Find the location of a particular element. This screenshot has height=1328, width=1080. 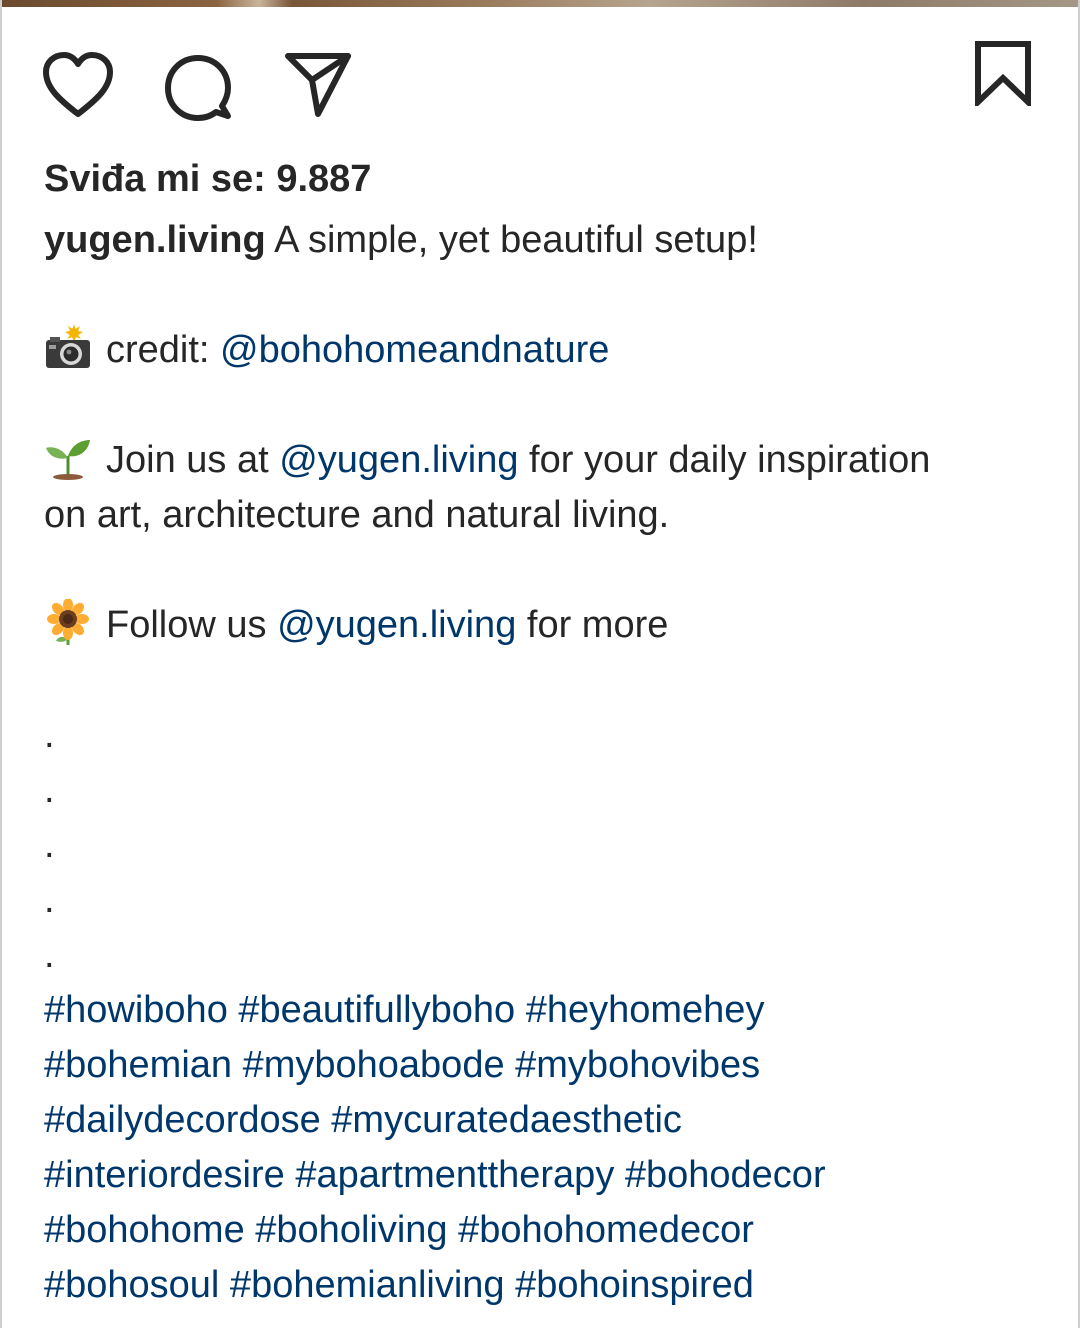

camera-flash-emoji is located at coordinates (68, 347).